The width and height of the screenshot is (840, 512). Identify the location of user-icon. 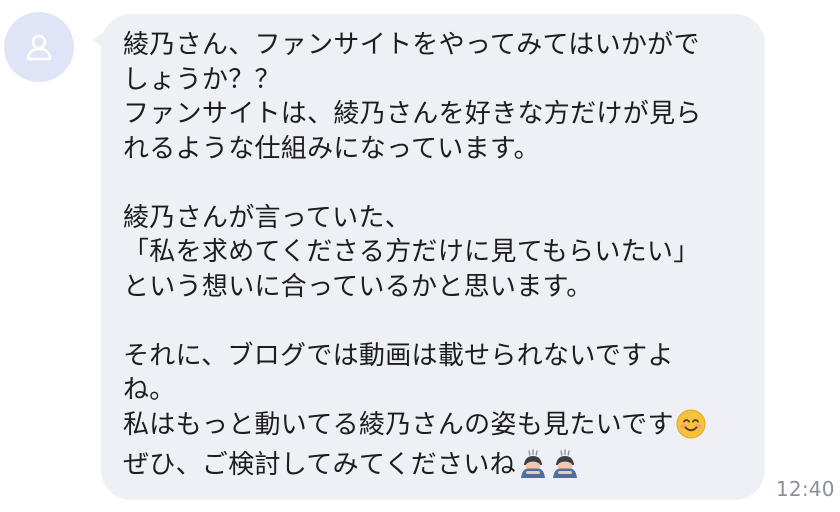
(39, 47).